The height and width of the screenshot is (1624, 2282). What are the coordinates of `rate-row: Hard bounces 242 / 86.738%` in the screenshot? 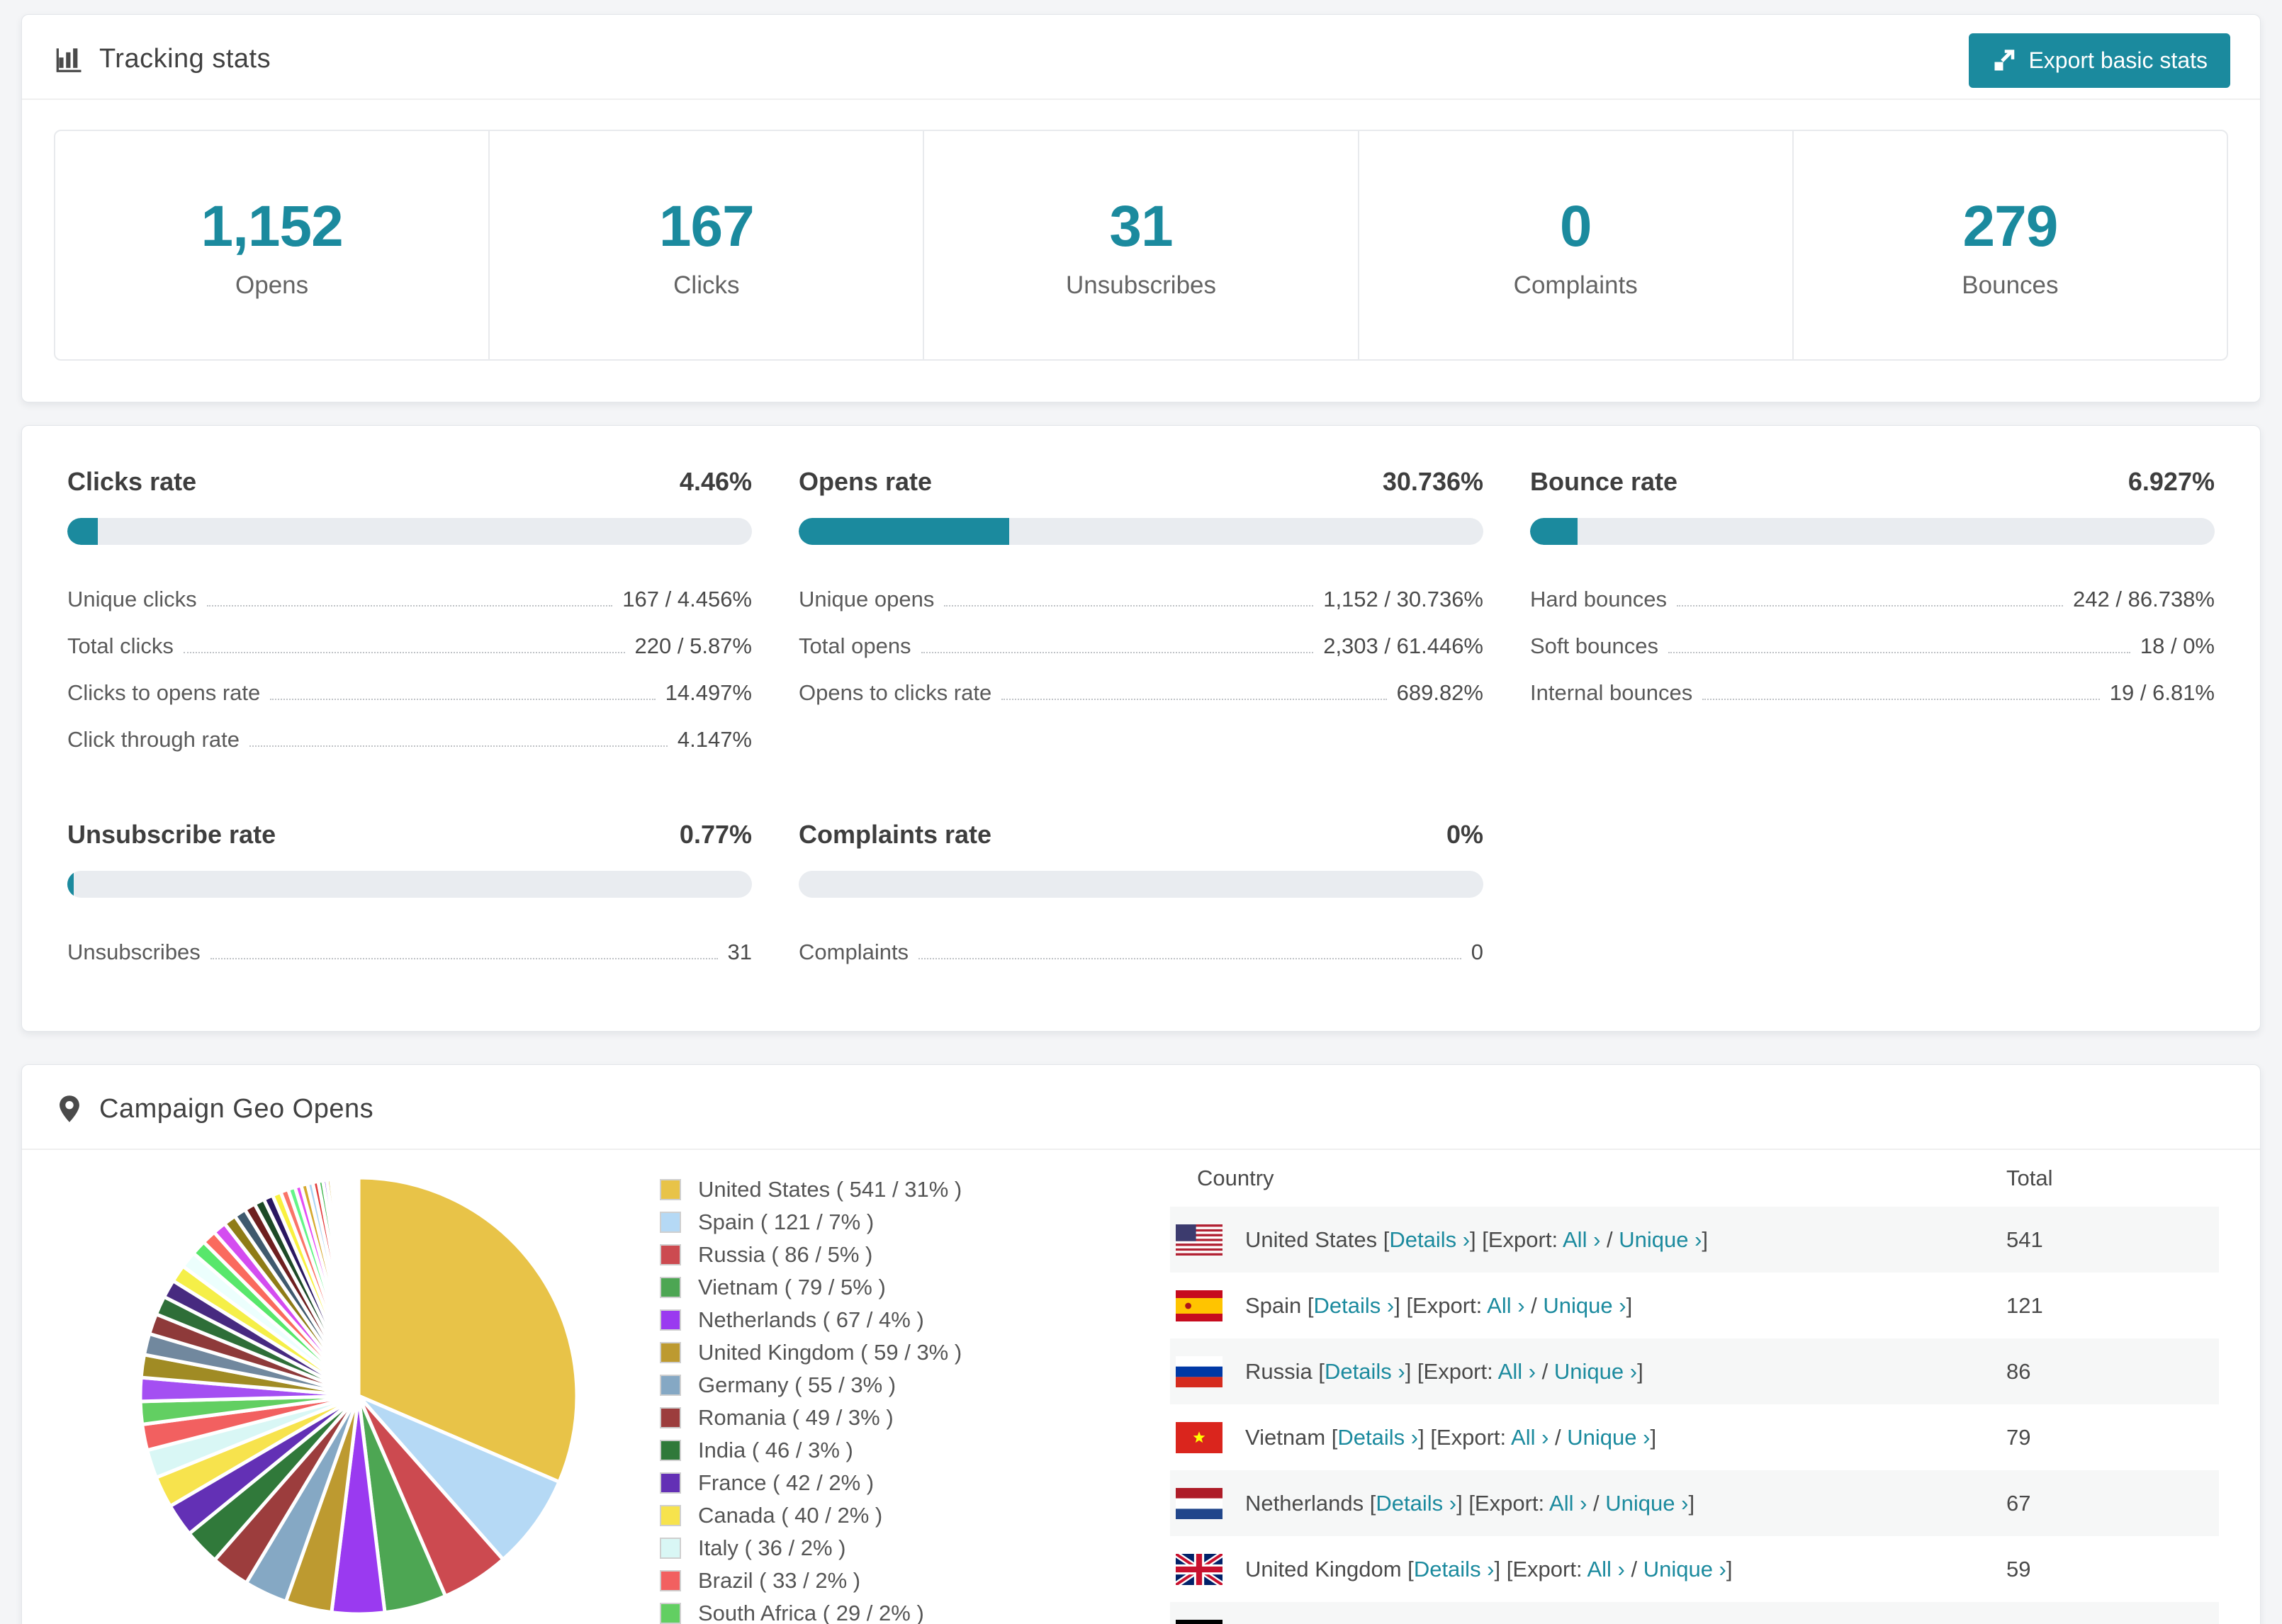 It's located at (1872, 600).